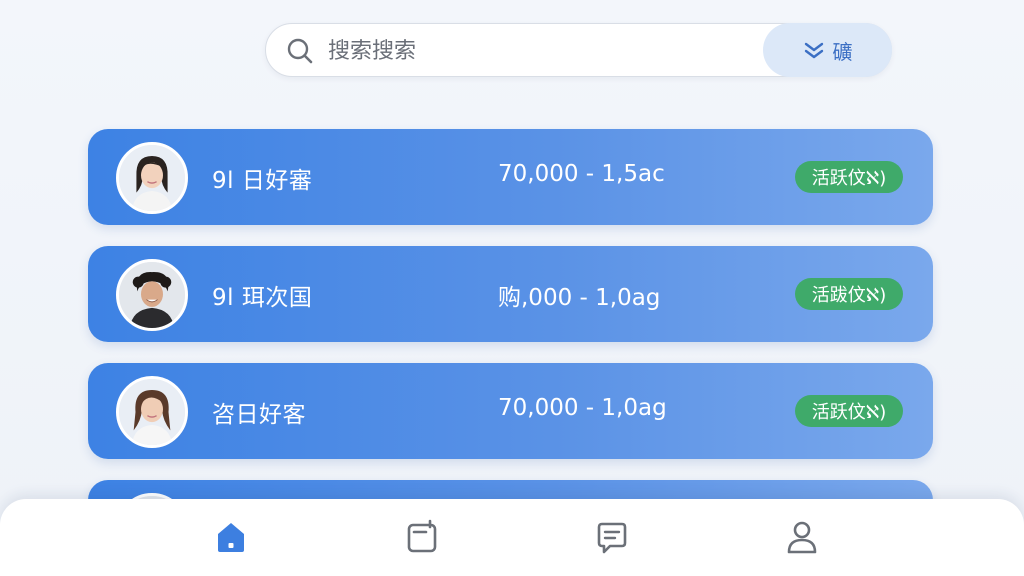  What do you see at coordinates (543, 51) in the screenshot?
I see `search-input` at bounding box center [543, 51].